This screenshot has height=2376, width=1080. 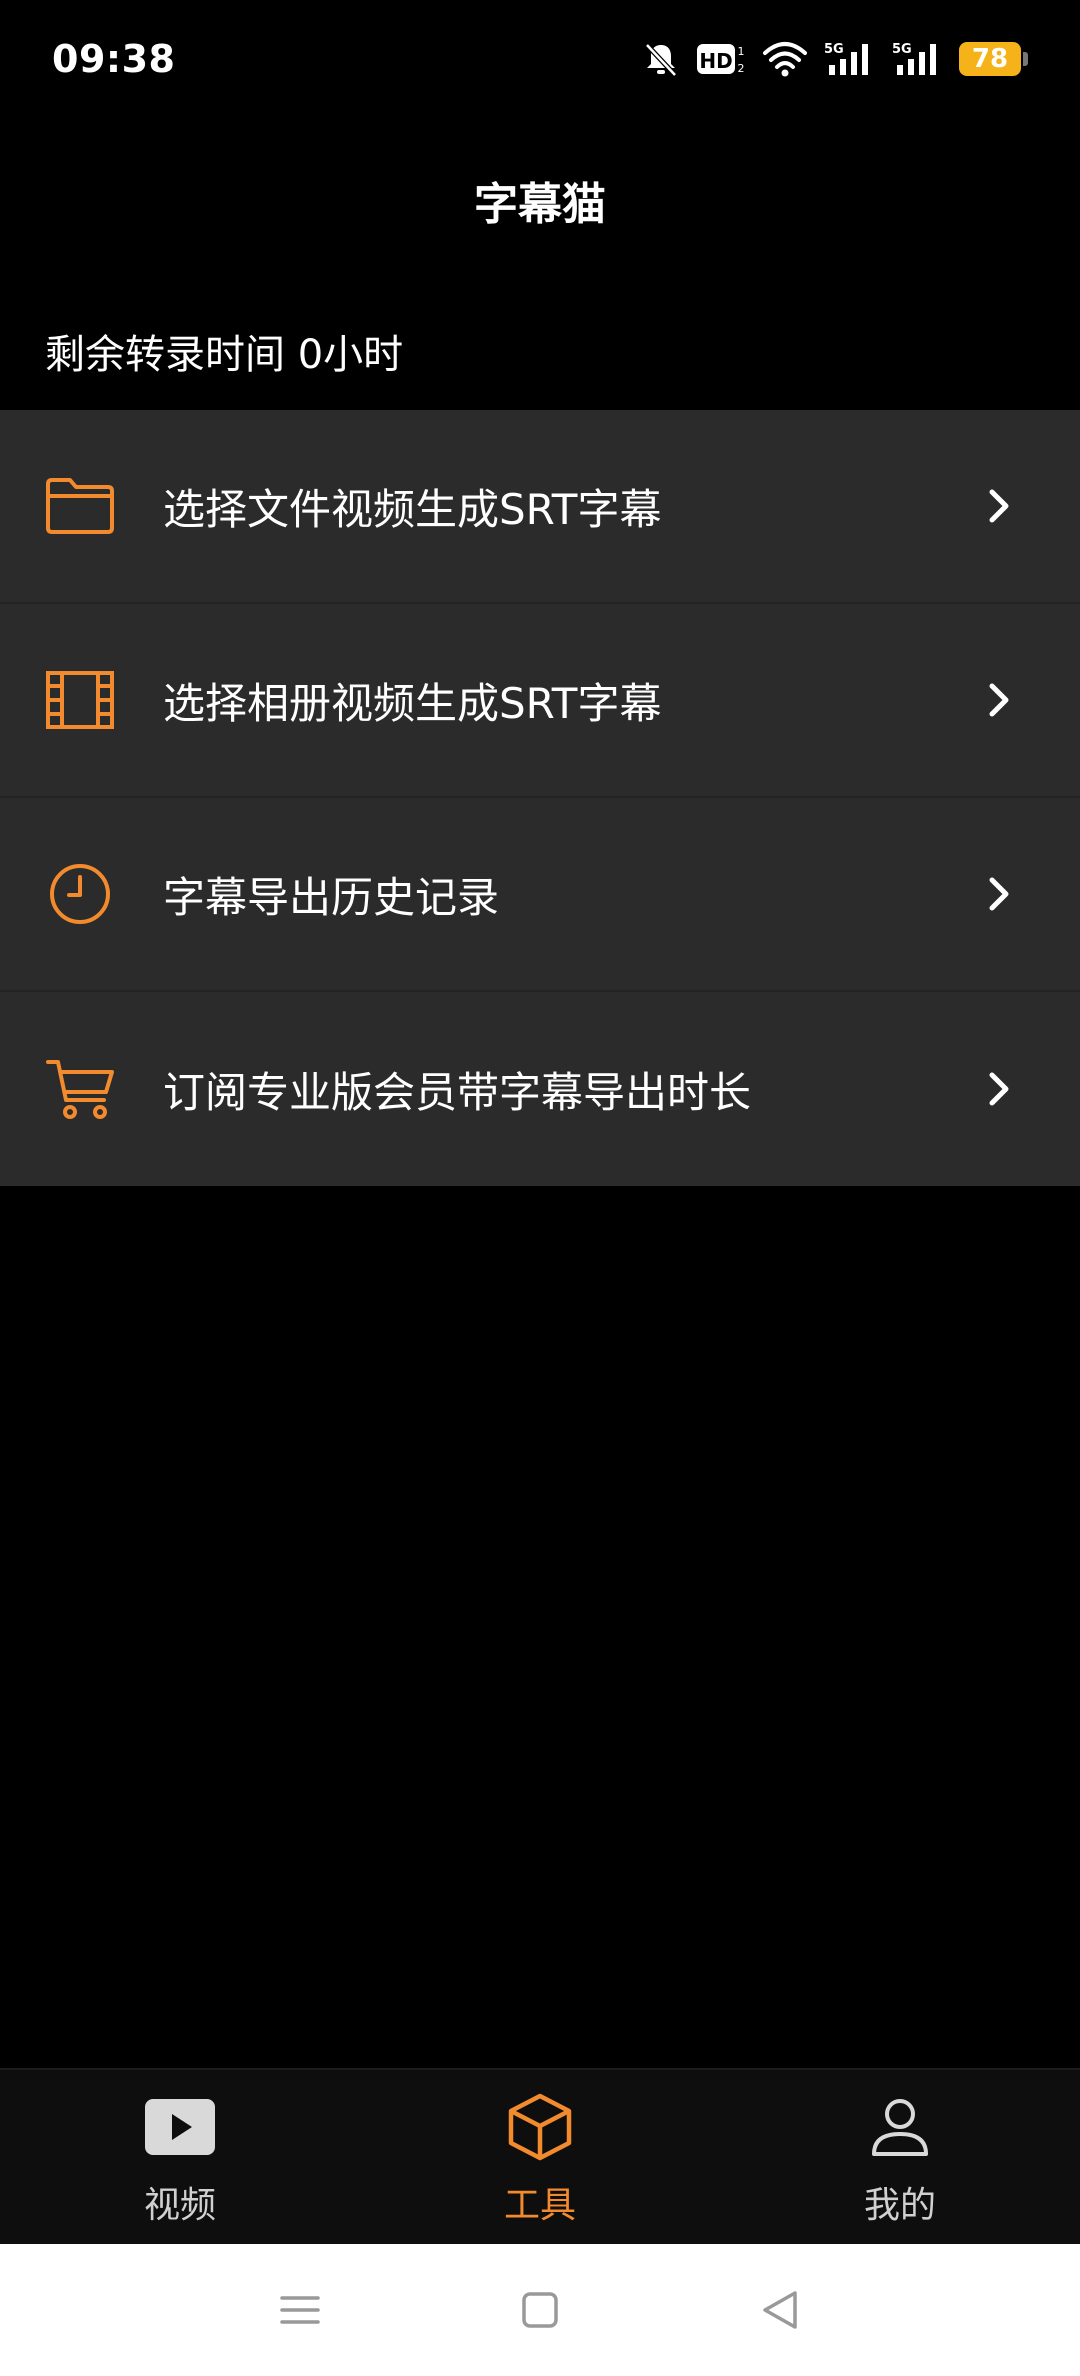 What do you see at coordinates (412, 703) in the screenshot?
I see `menu-item-label: 选择相册视频生成SRT字幕` at bounding box center [412, 703].